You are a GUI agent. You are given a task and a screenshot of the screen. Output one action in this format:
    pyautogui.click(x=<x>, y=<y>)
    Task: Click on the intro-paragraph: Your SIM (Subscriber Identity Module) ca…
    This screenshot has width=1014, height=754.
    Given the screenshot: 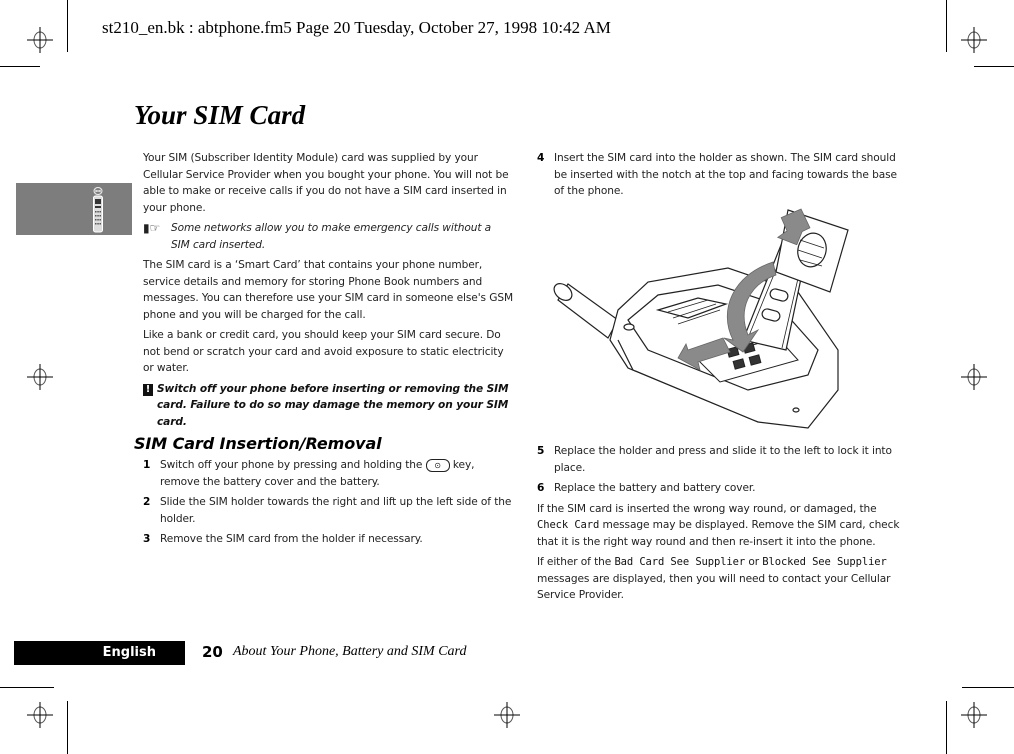 What is the action you would take?
    pyautogui.click(x=326, y=183)
    